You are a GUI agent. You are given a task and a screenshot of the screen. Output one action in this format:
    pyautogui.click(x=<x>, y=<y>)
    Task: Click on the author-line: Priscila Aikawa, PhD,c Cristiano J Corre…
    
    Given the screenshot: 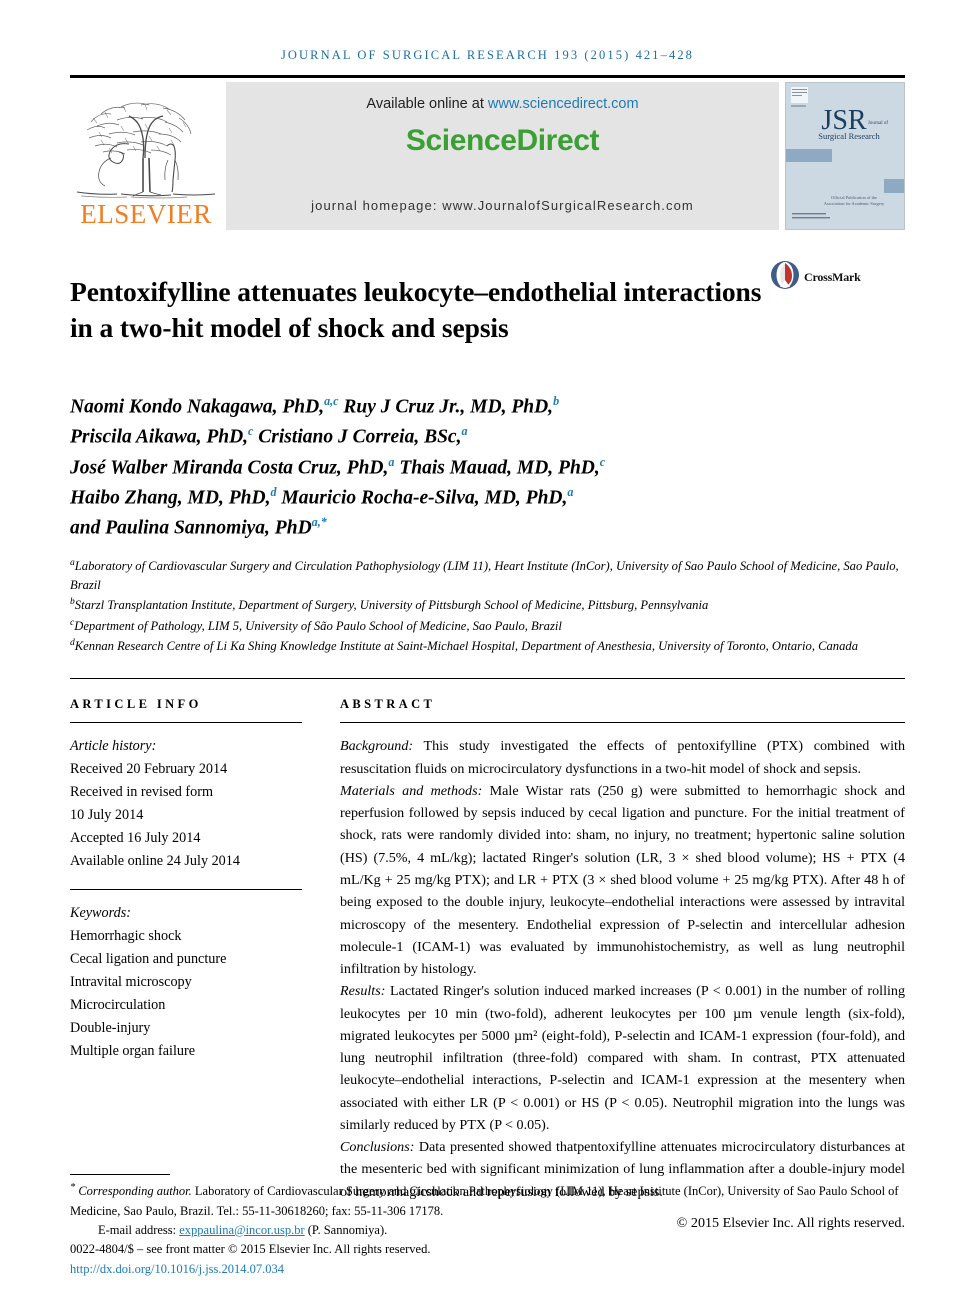 What is the action you would take?
    pyautogui.click(x=400, y=437)
    